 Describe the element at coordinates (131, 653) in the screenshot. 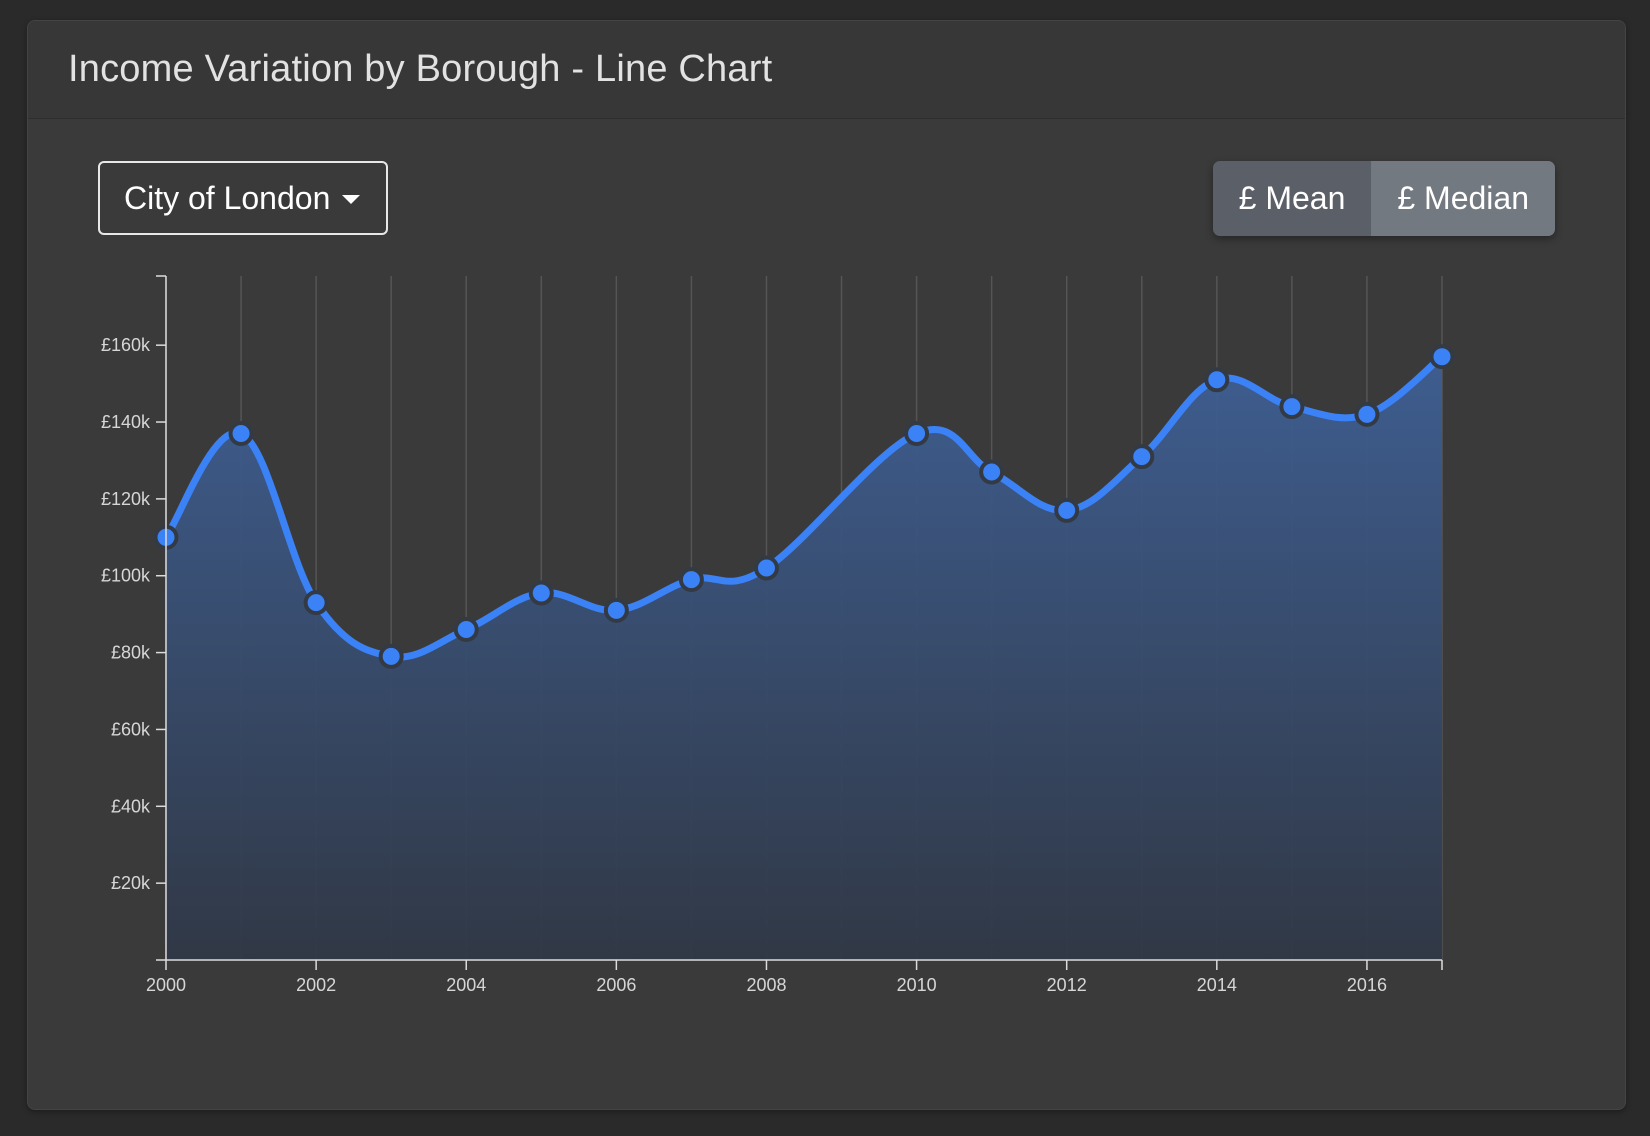

I see `y-tick-label: £80k` at that location.